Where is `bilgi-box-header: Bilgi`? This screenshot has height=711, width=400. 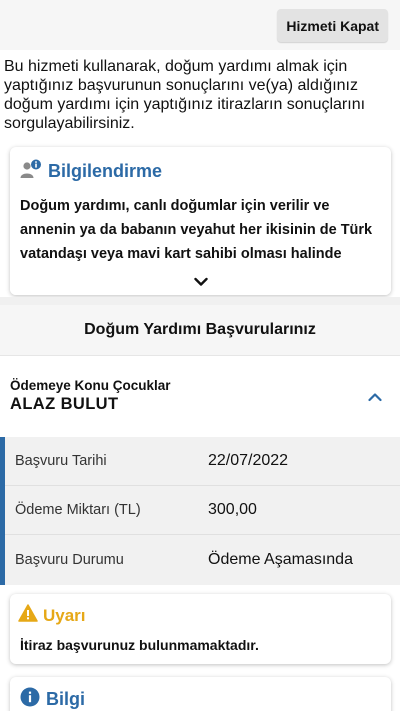
bilgi-box-header: Bilgi is located at coordinates (200, 694).